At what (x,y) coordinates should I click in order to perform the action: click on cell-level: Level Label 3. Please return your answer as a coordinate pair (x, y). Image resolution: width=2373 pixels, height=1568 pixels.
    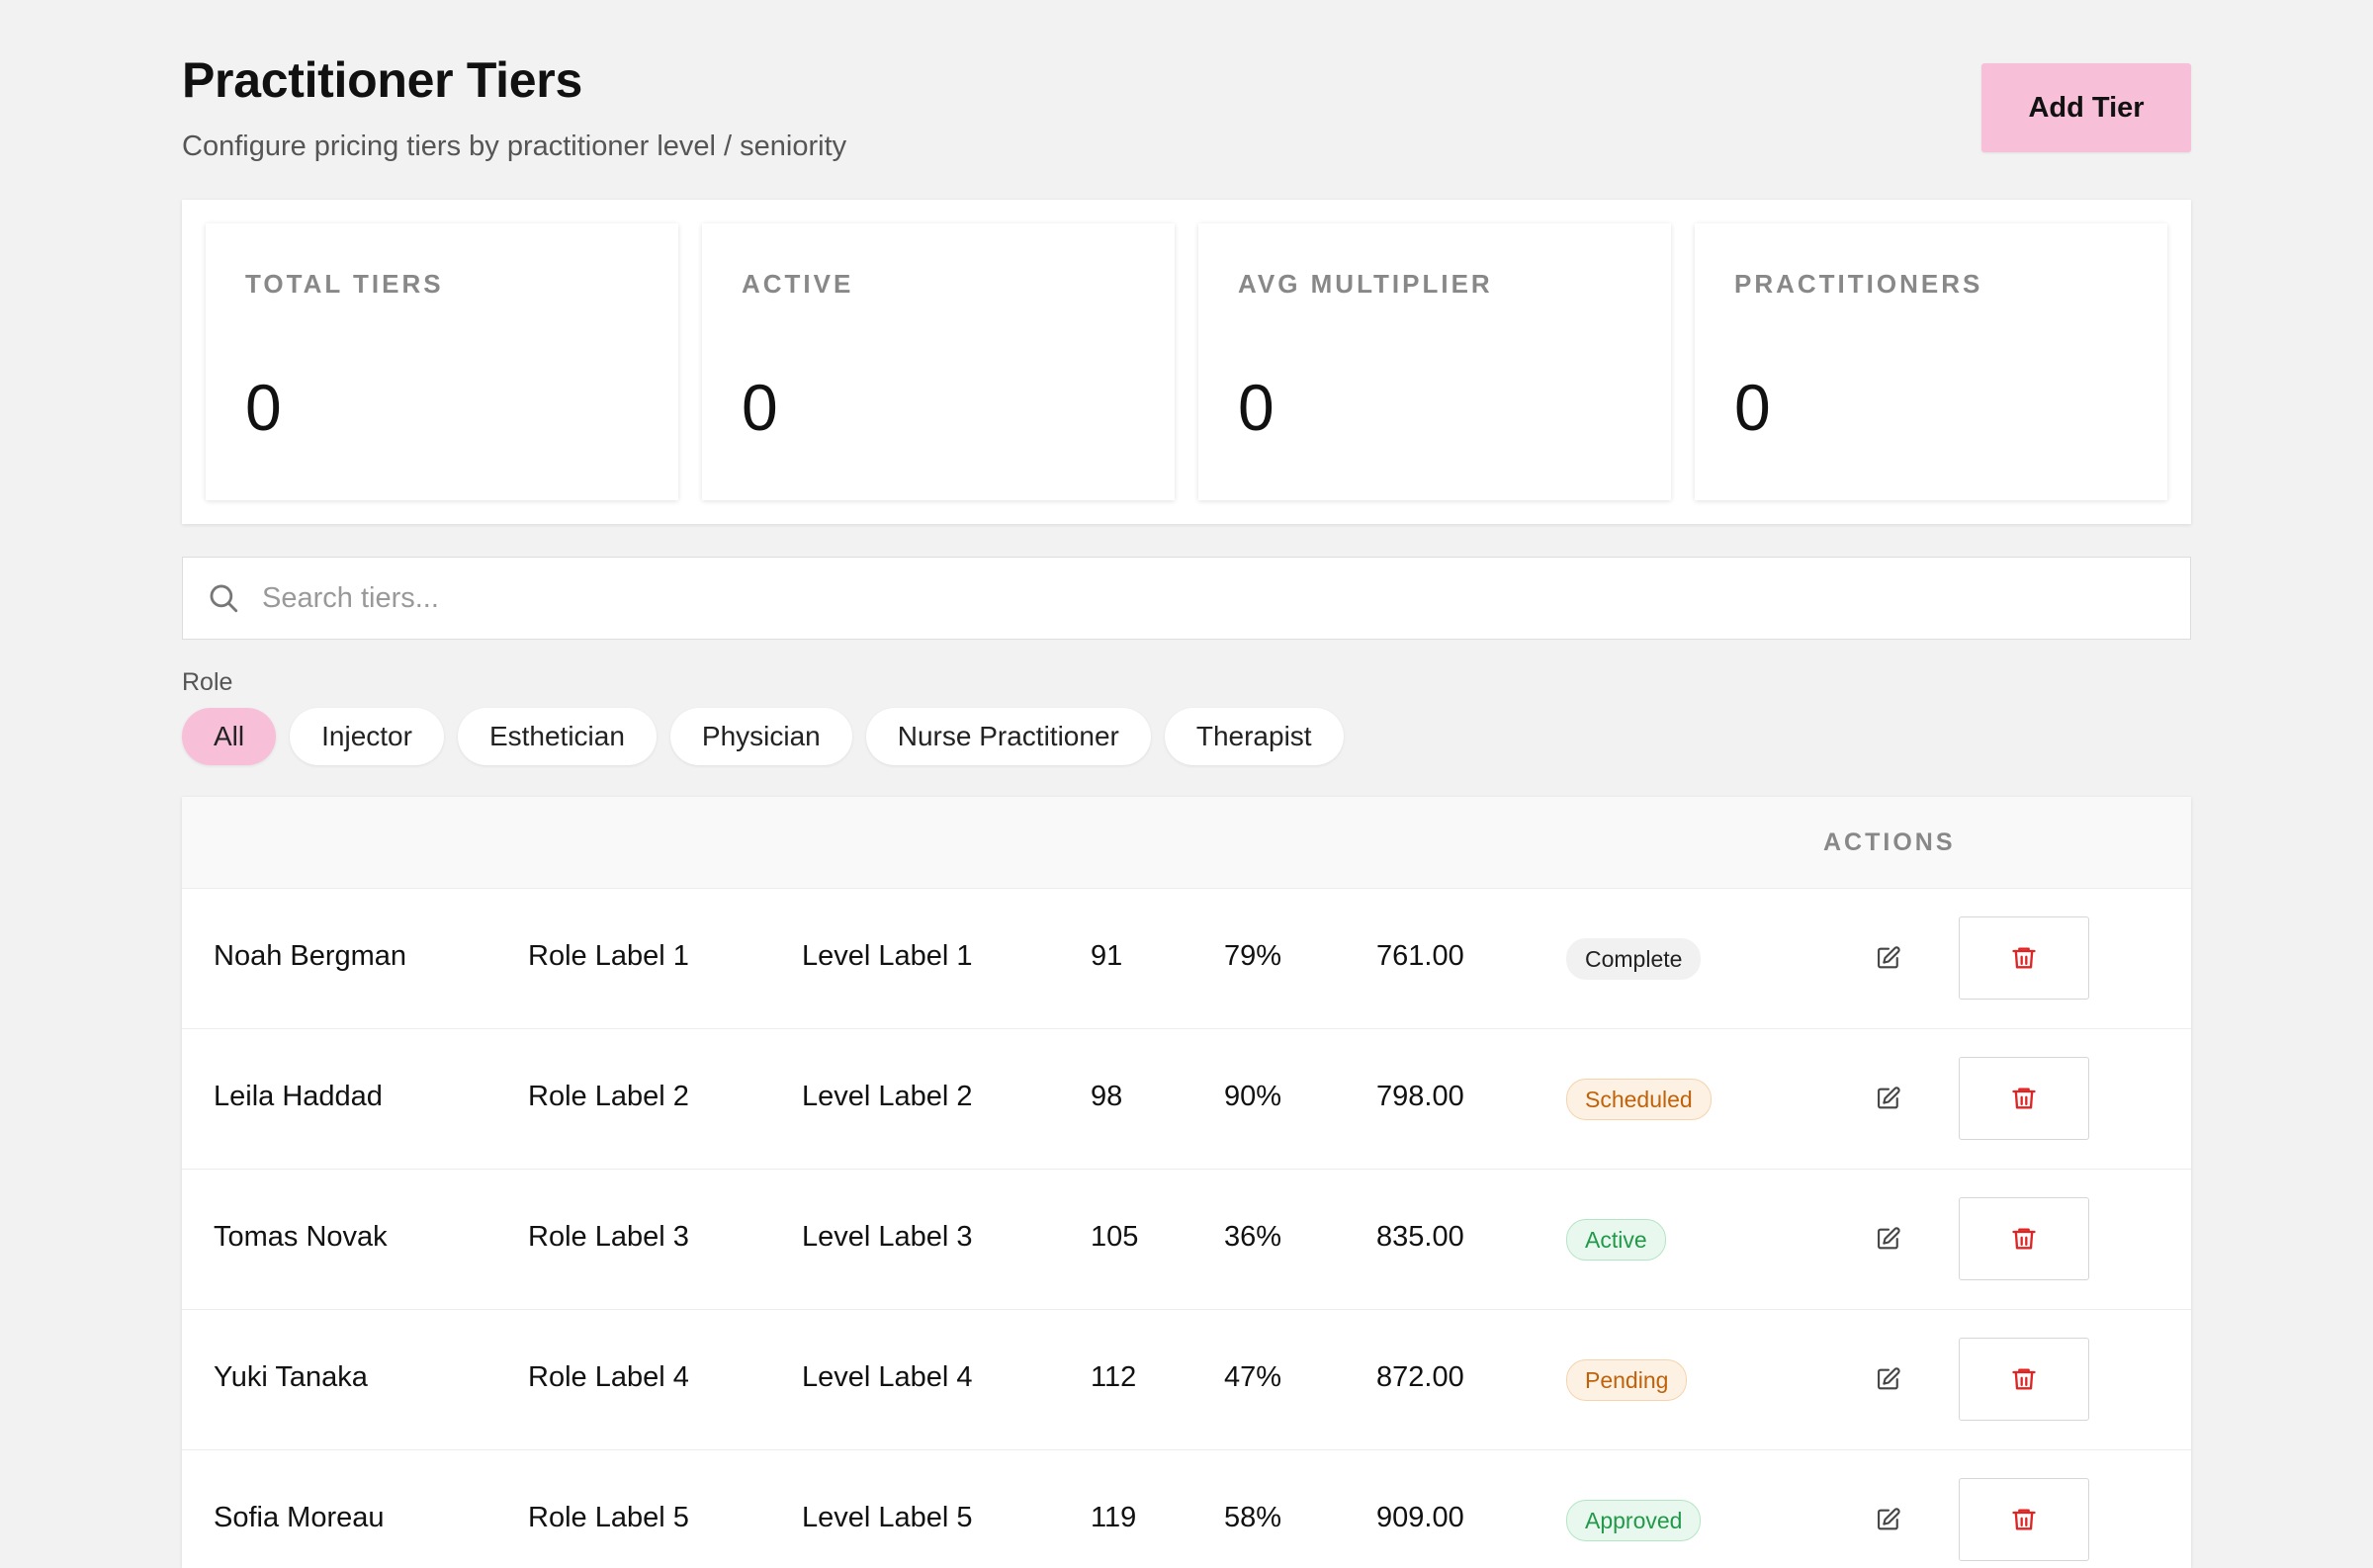
    Looking at the image, I should click on (887, 1237).